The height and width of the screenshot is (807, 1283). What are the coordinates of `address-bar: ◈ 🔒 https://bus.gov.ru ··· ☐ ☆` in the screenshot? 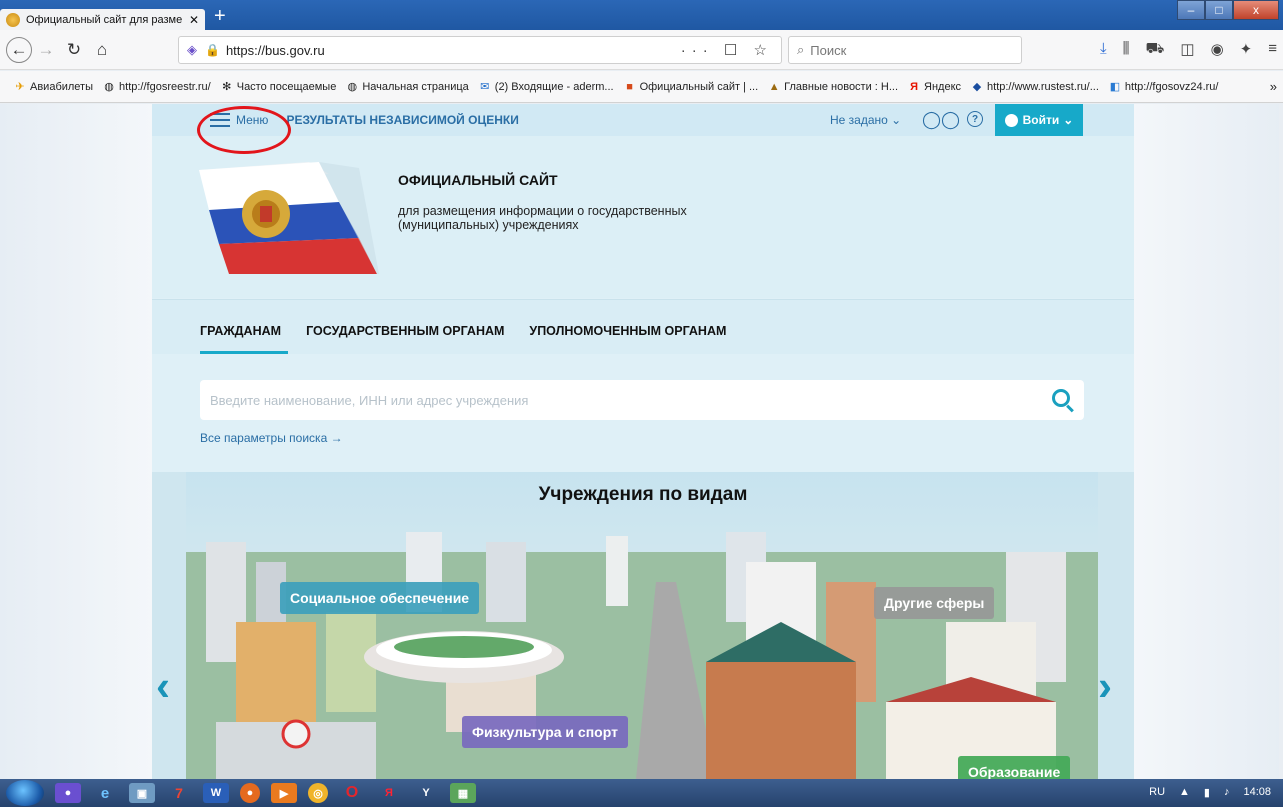 It's located at (480, 50).